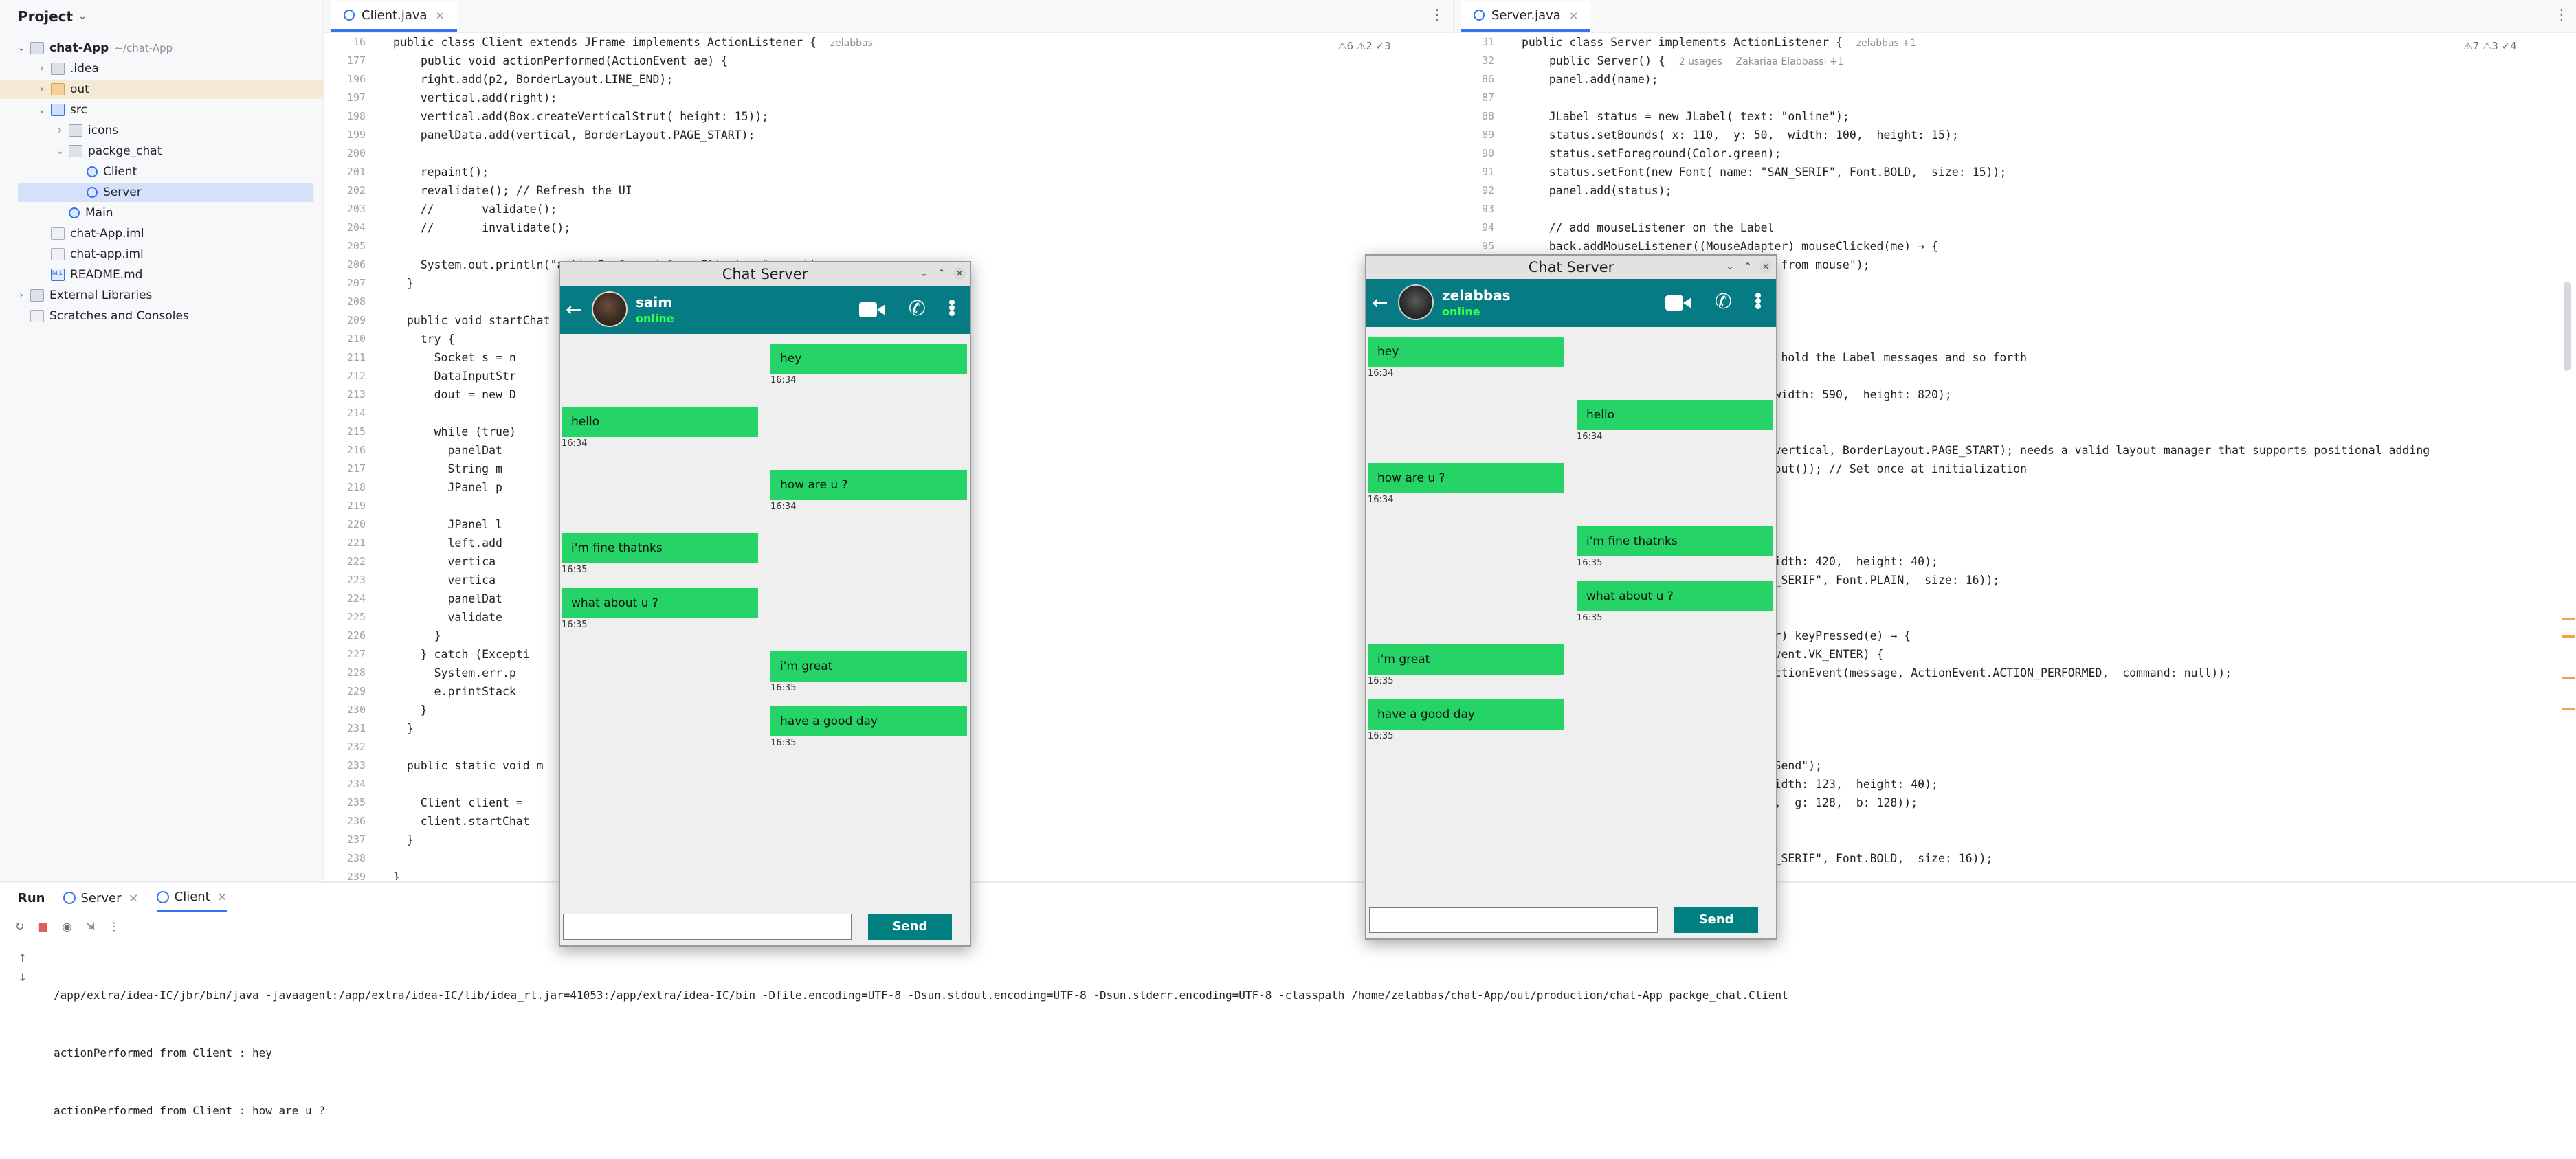 The width and height of the screenshot is (2576, 1159). I want to click on inspection-widget: ⚠7 ⚠3 ✓4, so click(2490, 46).